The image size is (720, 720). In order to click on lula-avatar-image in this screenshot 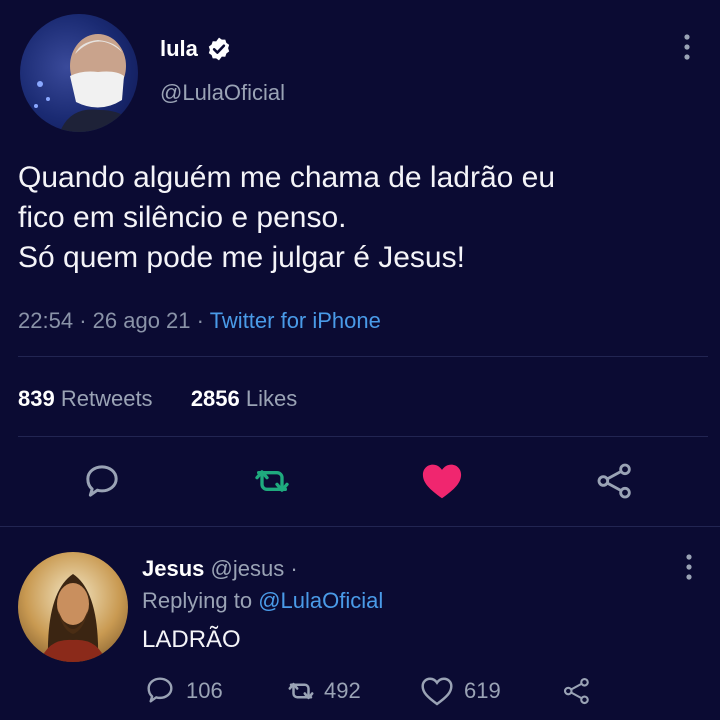, I will do `click(86, 83)`.